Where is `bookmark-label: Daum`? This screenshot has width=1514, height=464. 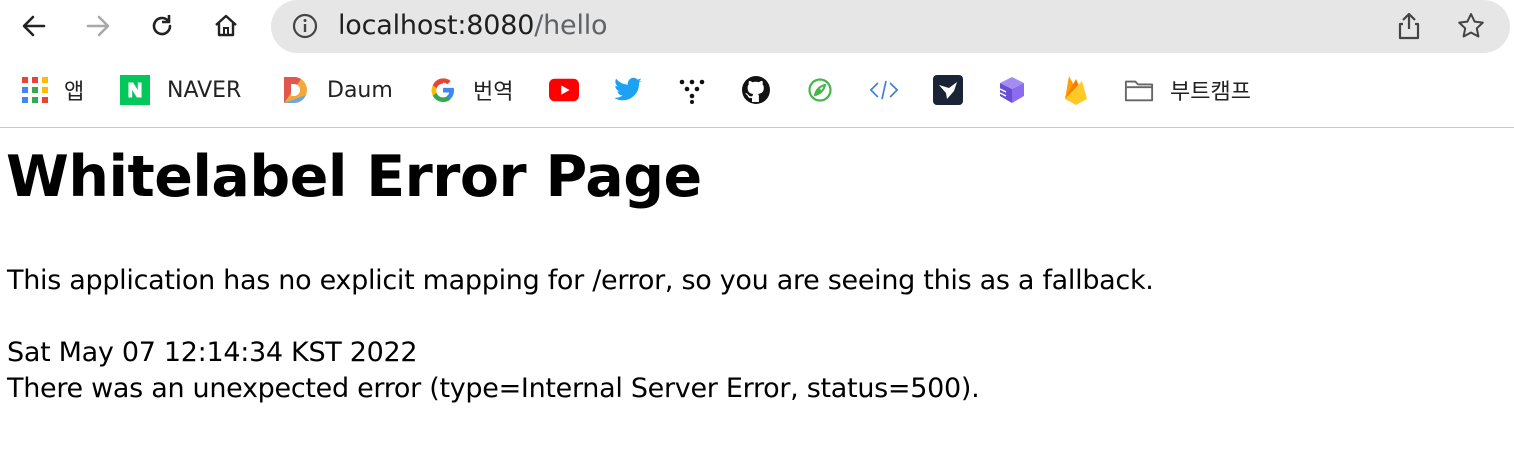
bookmark-label: Daum is located at coordinates (360, 90).